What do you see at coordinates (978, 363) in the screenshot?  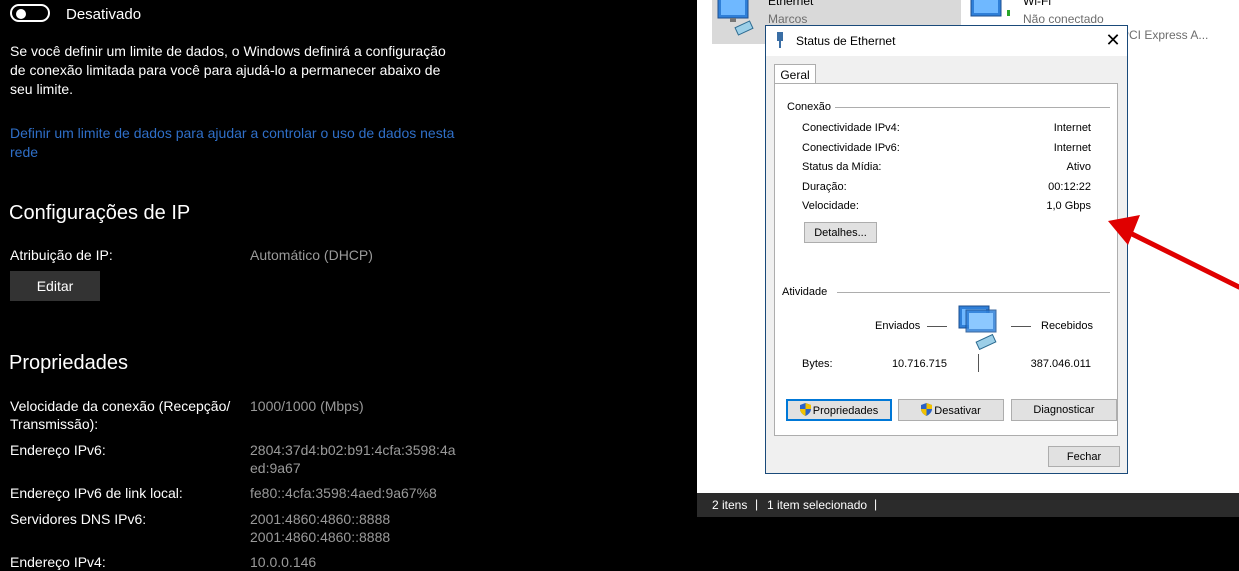 I see `bytes-divider` at bounding box center [978, 363].